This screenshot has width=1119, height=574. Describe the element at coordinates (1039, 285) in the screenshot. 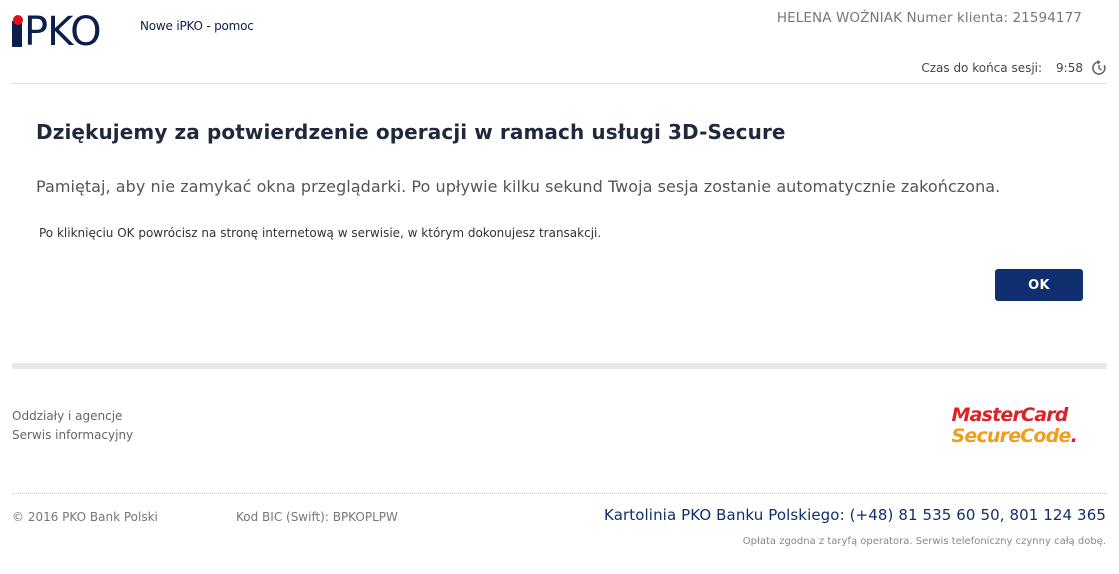

I see `ok-button: OK` at that location.